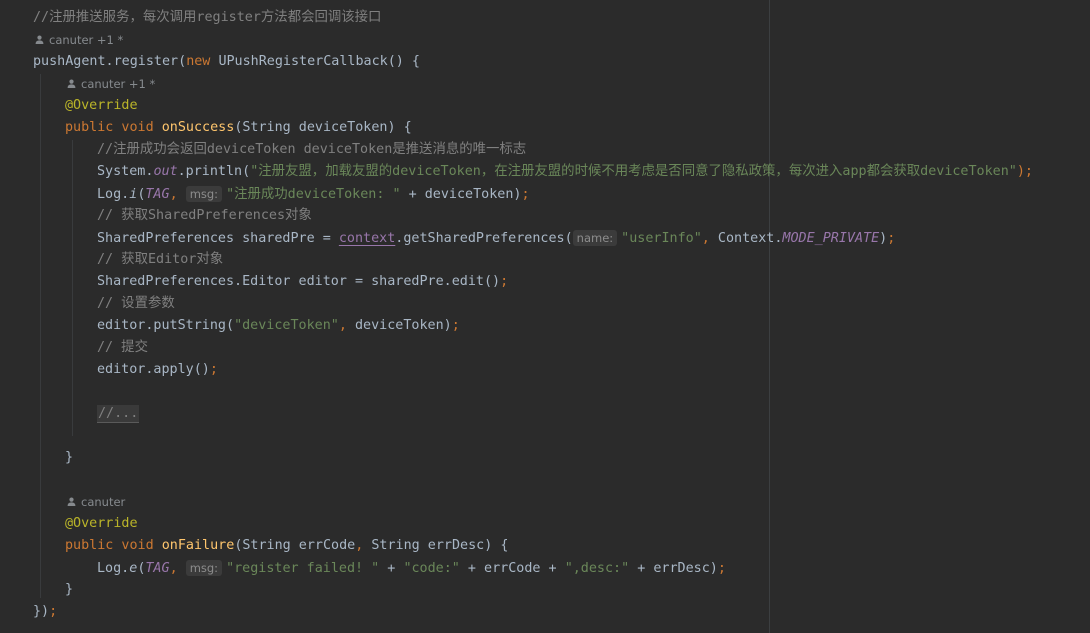  What do you see at coordinates (303, 568) in the screenshot?
I see `code-token: "register failed! "` at bounding box center [303, 568].